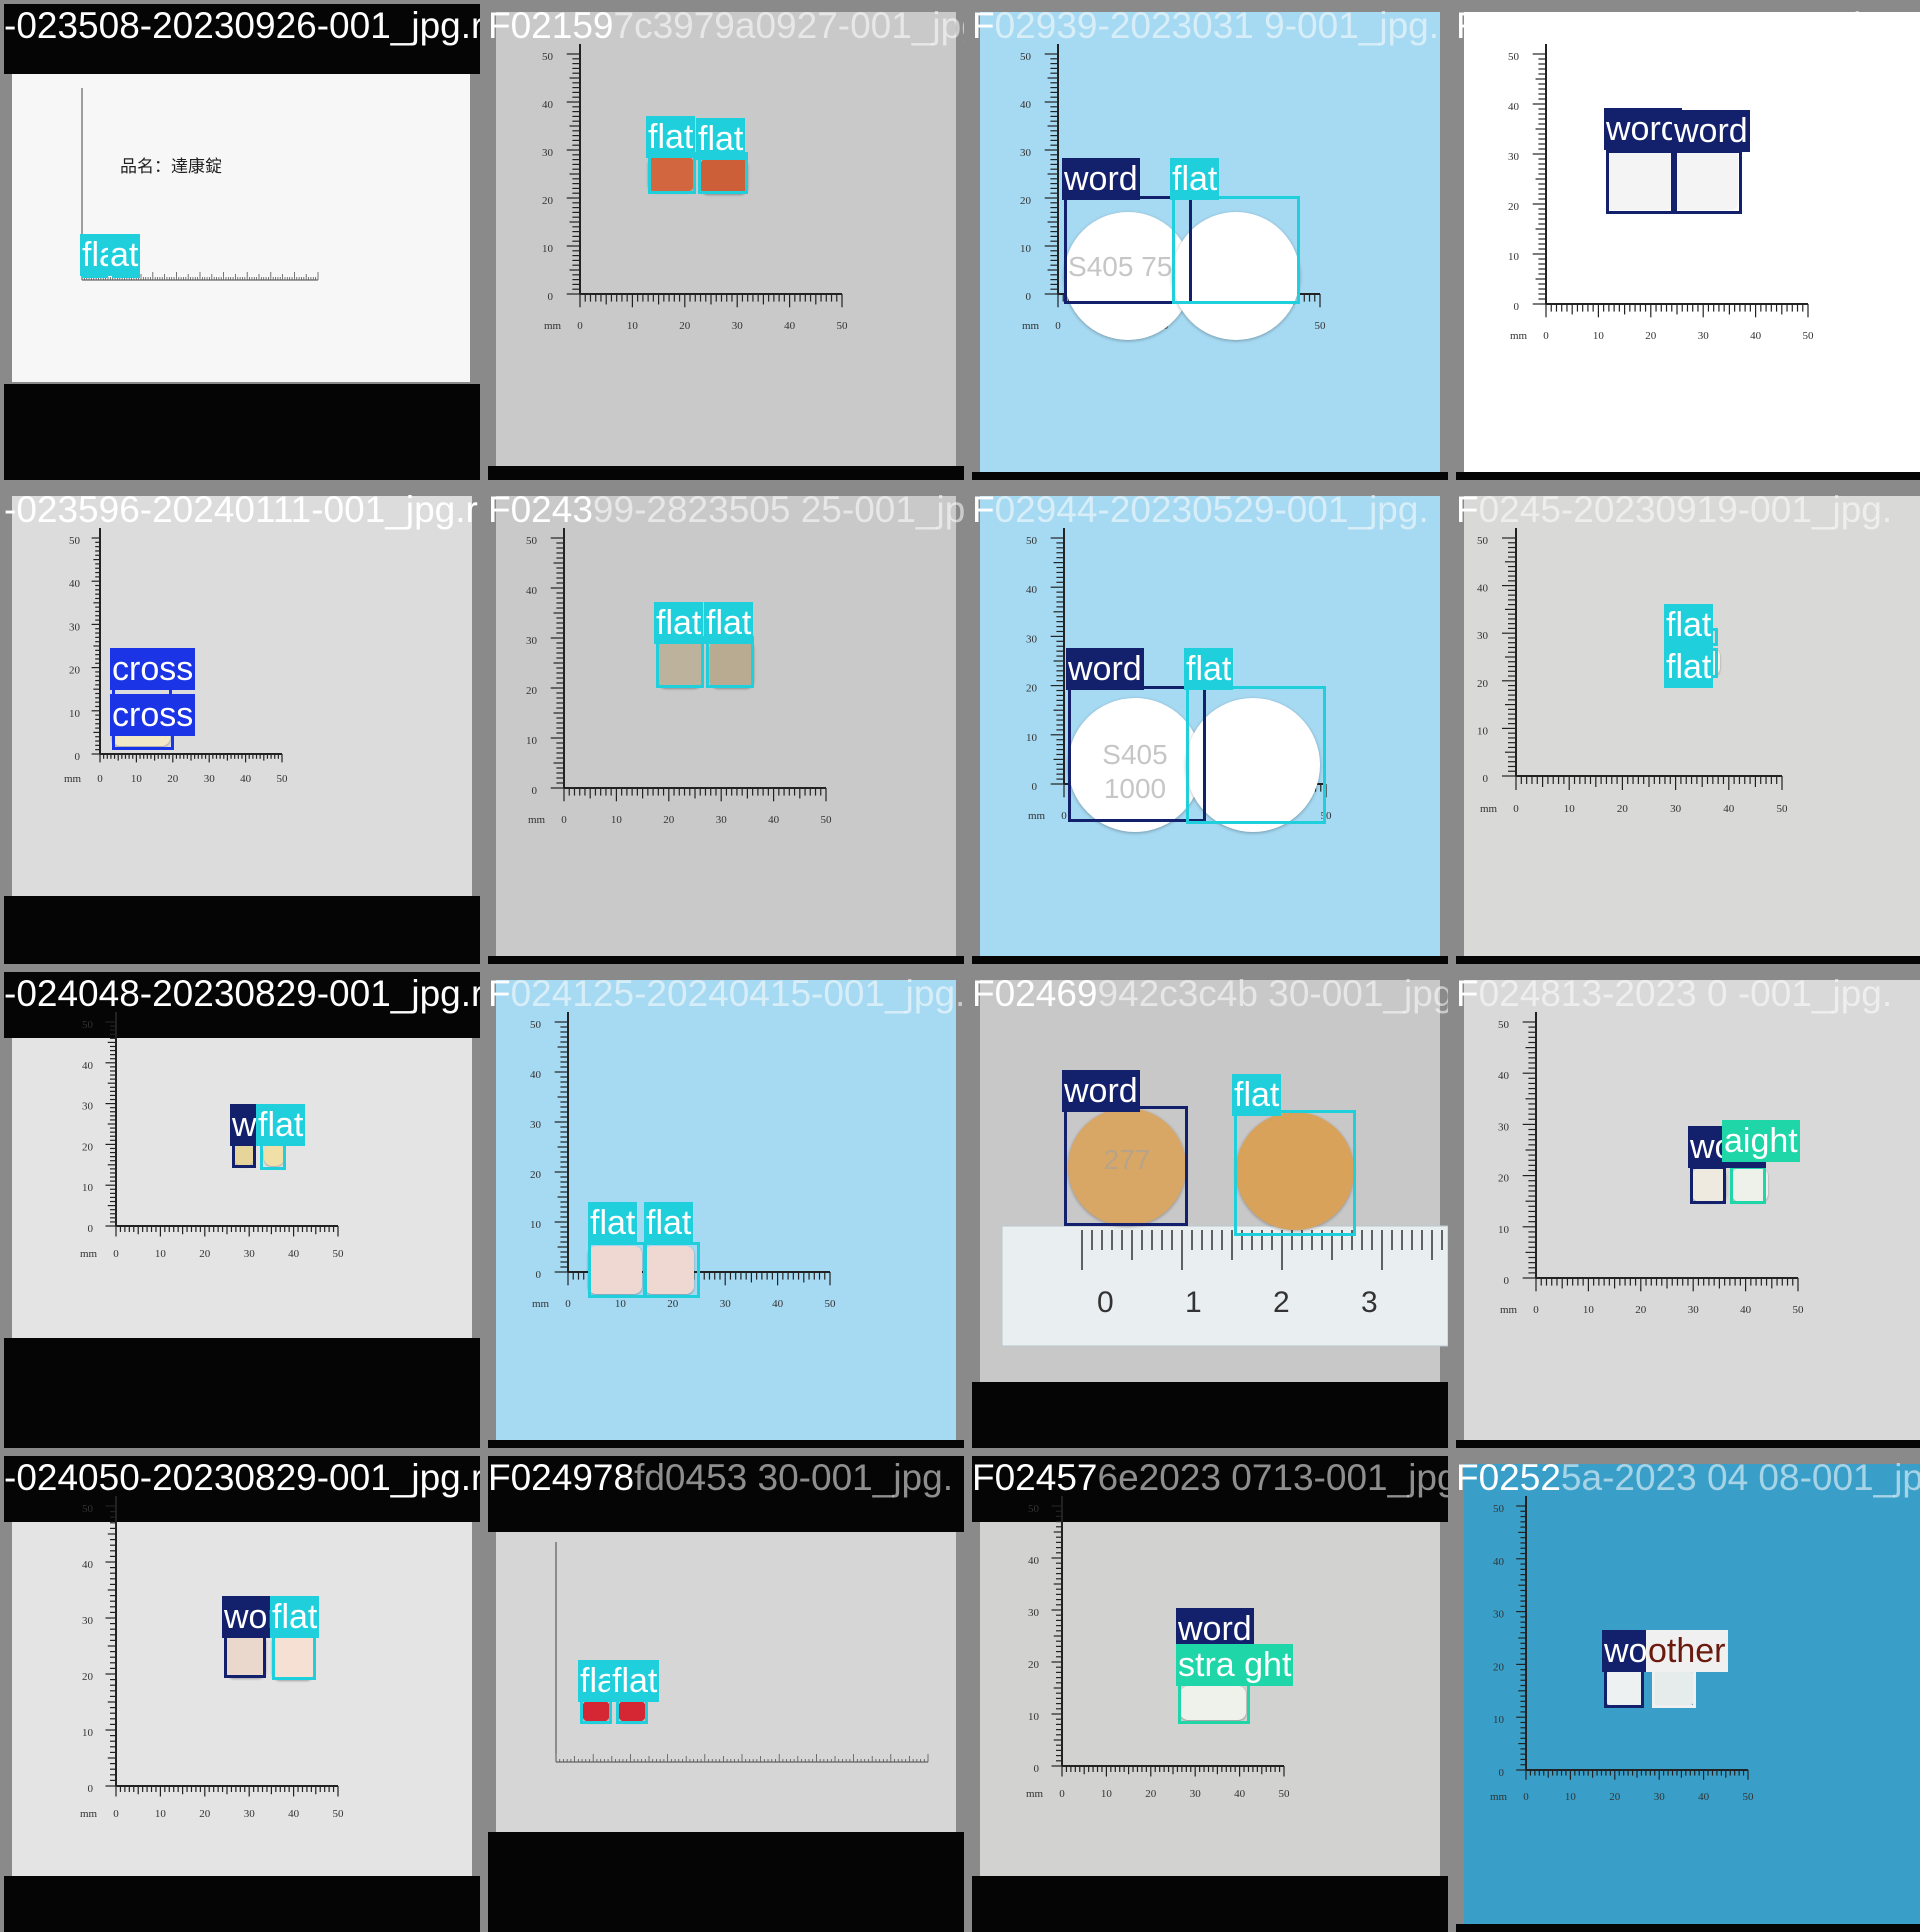 This screenshot has width=1920, height=1932. I want to click on scale-overlay, so click(742, 1652).